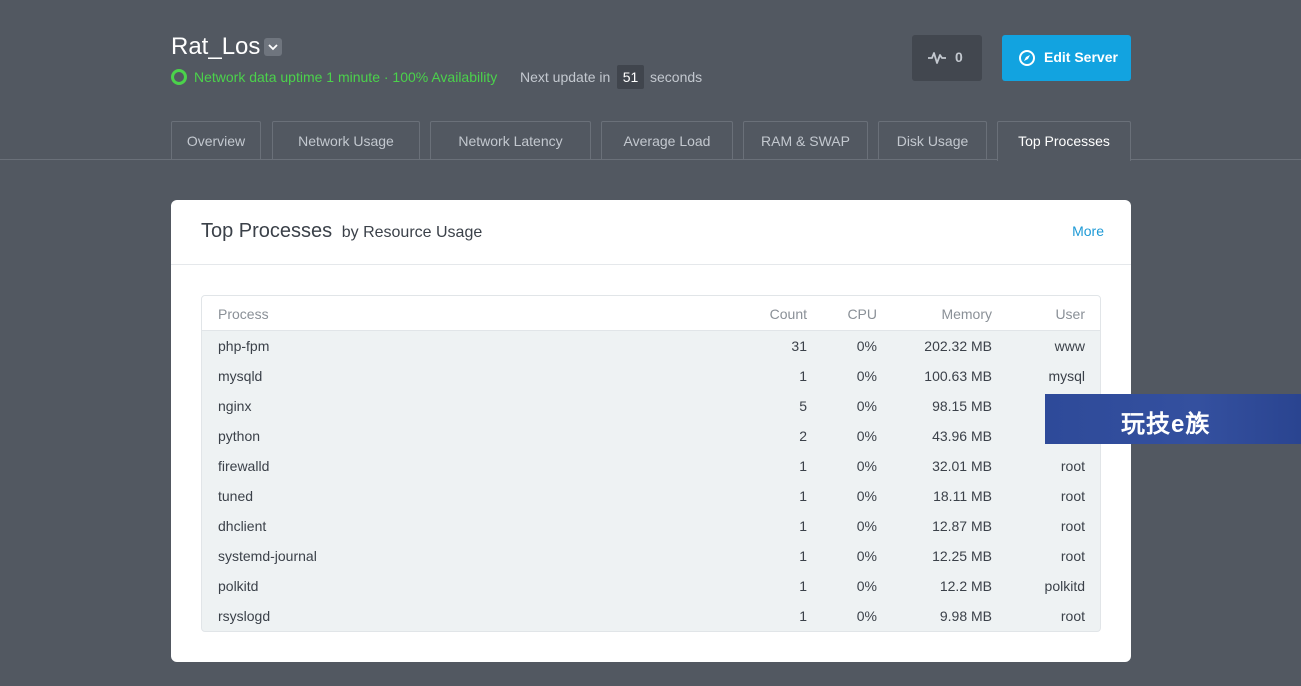 The width and height of the screenshot is (1301, 686). Describe the element at coordinates (216, 46) in the screenshot. I see `server-name: Rat_Los` at that location.